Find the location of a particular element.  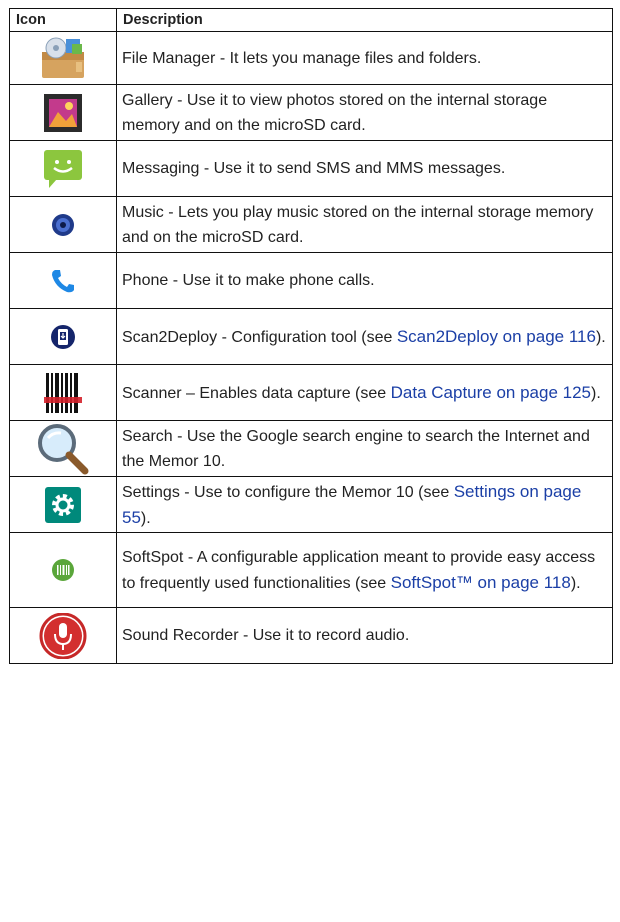

description-cell: Phone - Use it to make phone calls. is located at coordinates (364, 280).